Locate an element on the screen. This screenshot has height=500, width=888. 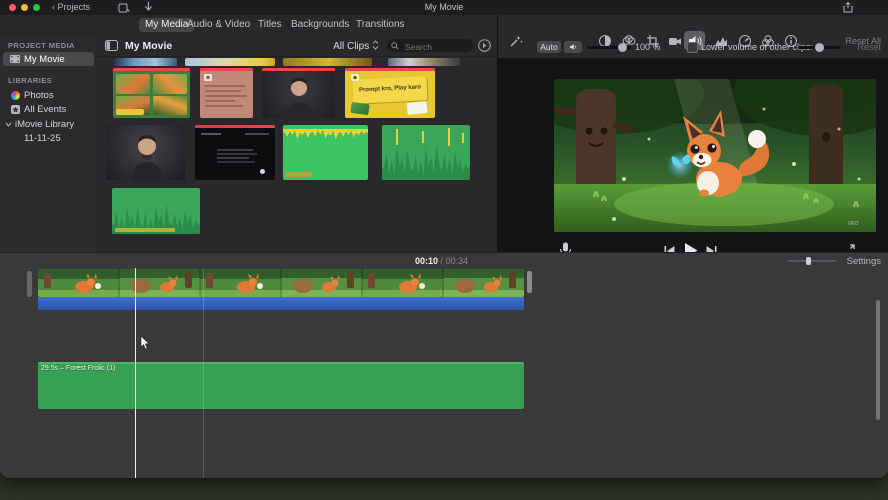
sidebar-item-imovie-library: iMovie Library is located at coordinates (48, 124).